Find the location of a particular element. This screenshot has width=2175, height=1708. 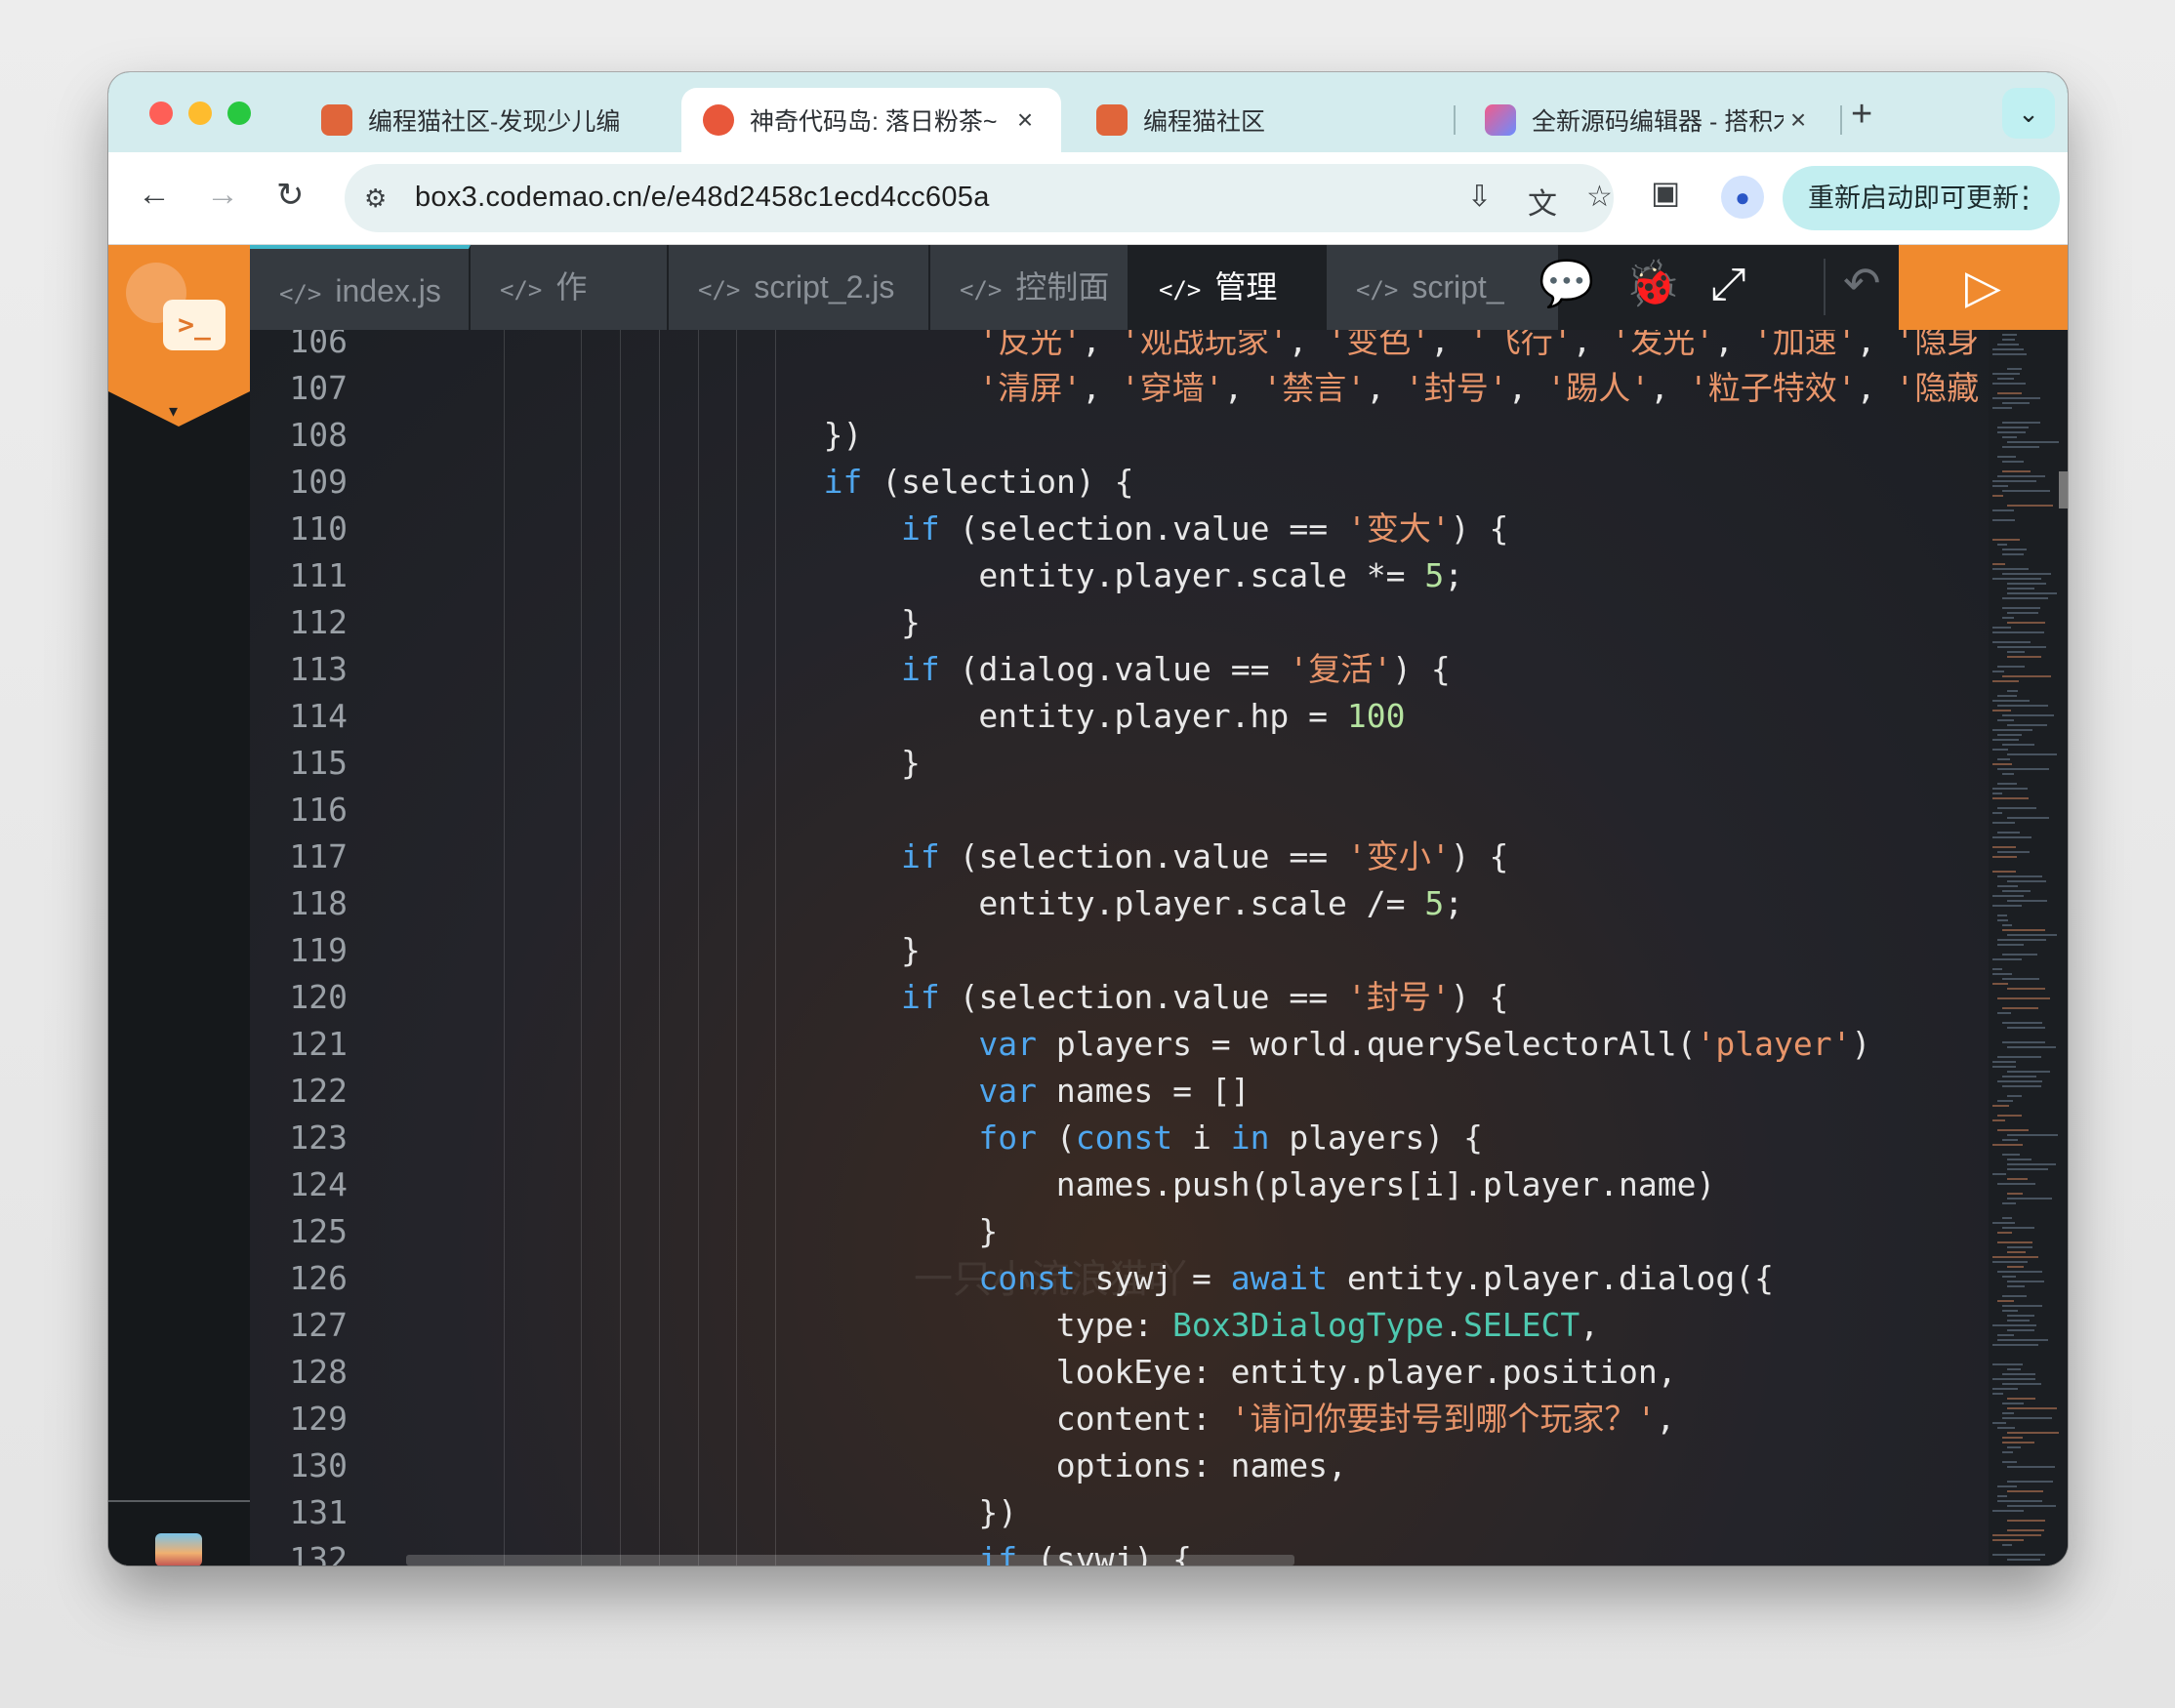

file-tab-2: </> 作 is located at coordinates (570, 287).